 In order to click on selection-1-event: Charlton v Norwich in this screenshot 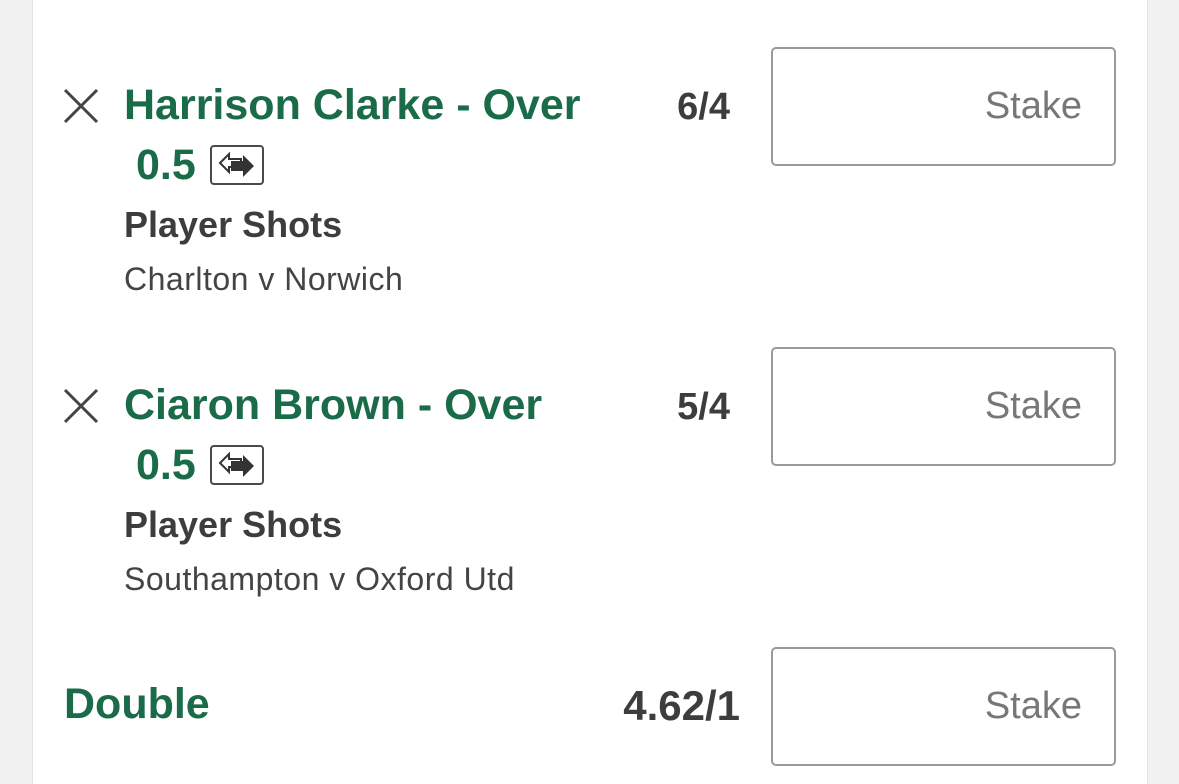, I will do `click(264, 279)`.